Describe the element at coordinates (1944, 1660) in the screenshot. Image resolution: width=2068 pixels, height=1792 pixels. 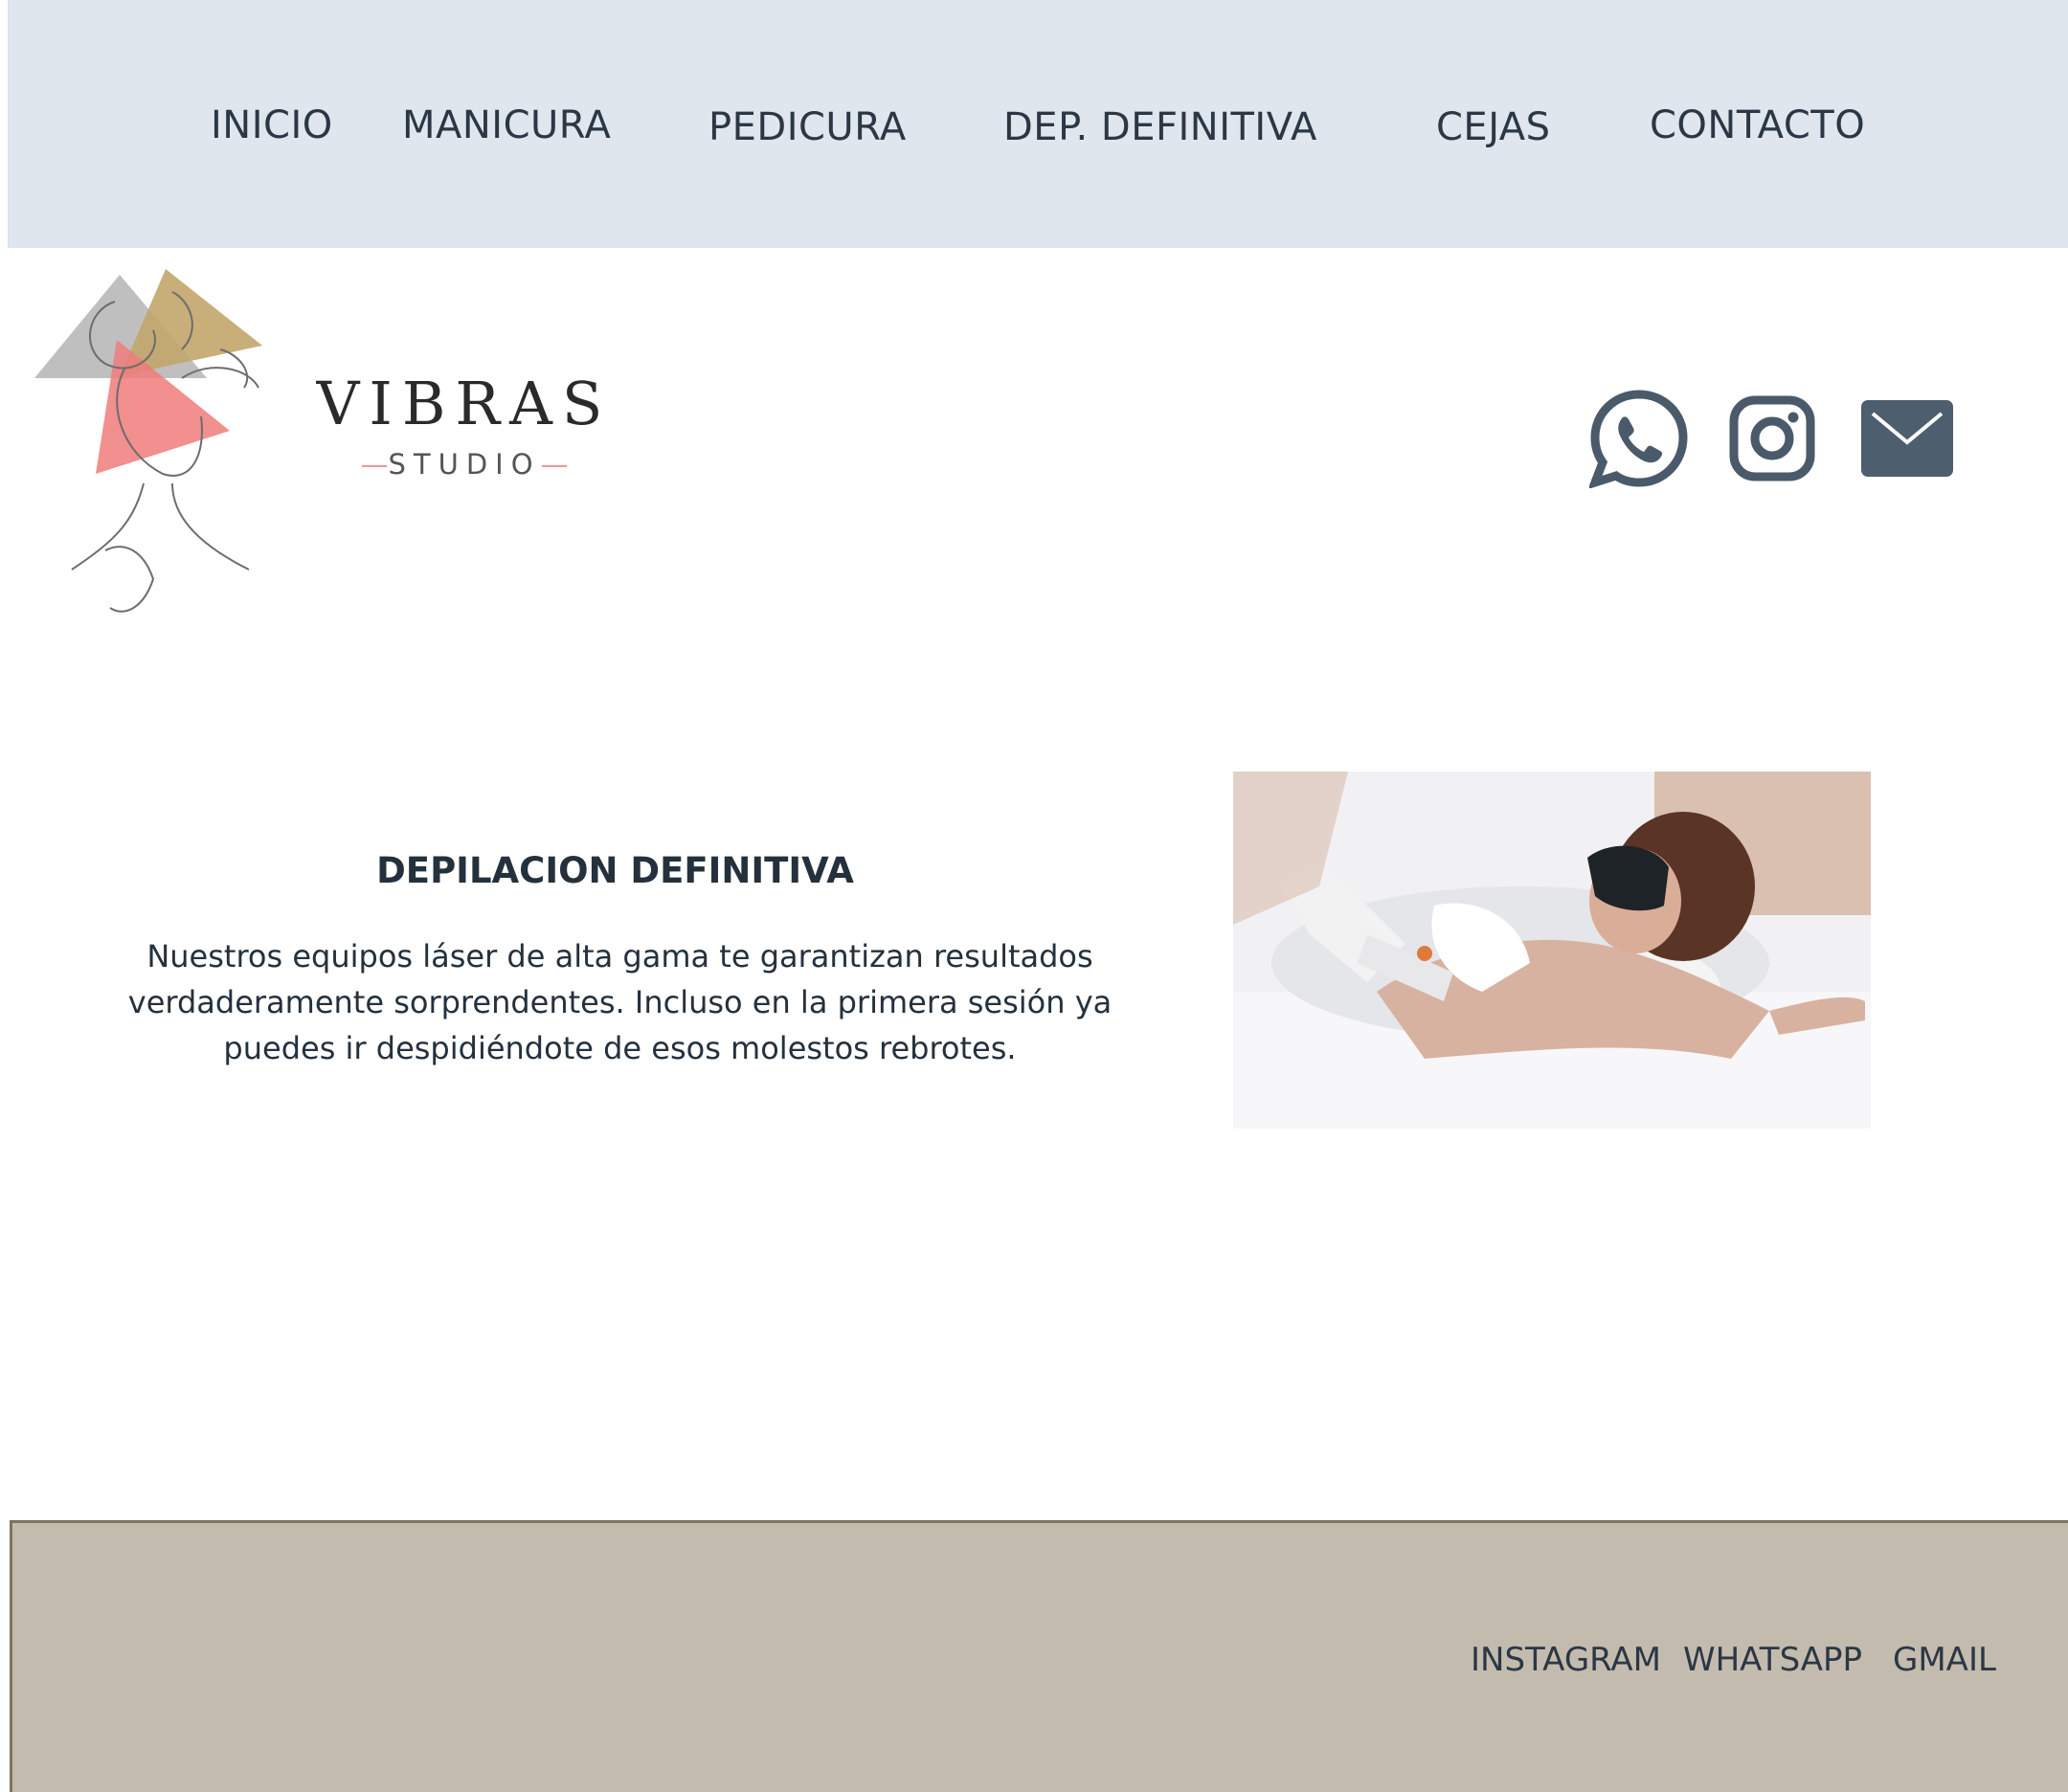
I see `footer-link-gmail: GMAIL` at that location.